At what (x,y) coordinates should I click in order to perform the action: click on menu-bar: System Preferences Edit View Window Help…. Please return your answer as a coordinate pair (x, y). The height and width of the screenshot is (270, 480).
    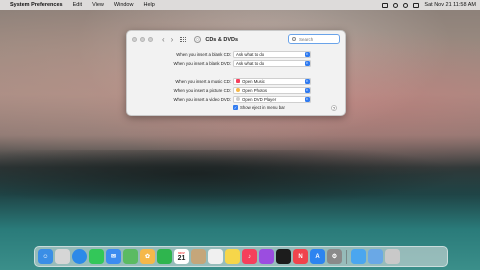
    Looking at the image, I should click on (240, 5).